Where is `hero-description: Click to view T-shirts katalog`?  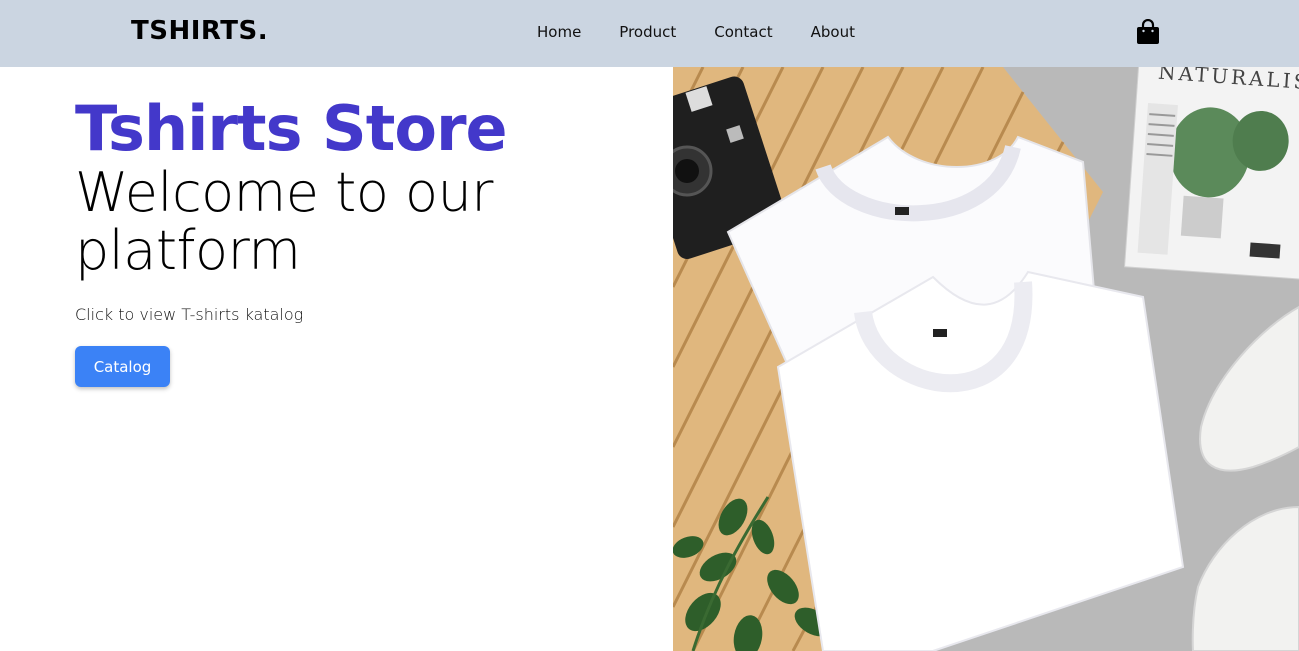
hero-description: Click to view T-shirts katalog is located at coordinates (189, 314).